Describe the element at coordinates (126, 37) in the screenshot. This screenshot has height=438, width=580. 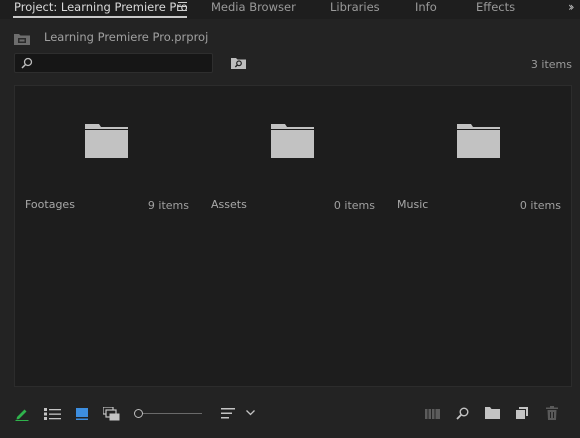
I see `project-filename: Learning Premiere Pro.prproj` at that location.